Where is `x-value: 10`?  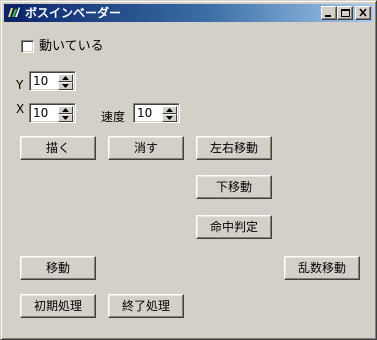
x-value: 10 is located at coordinates (40, 113).